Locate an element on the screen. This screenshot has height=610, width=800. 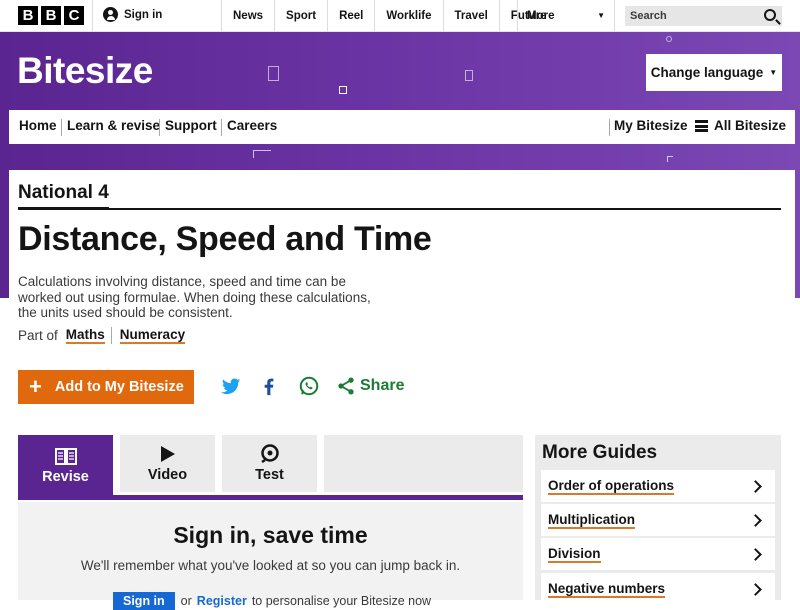
tab-test: Test is located at coordinates (269, 463).